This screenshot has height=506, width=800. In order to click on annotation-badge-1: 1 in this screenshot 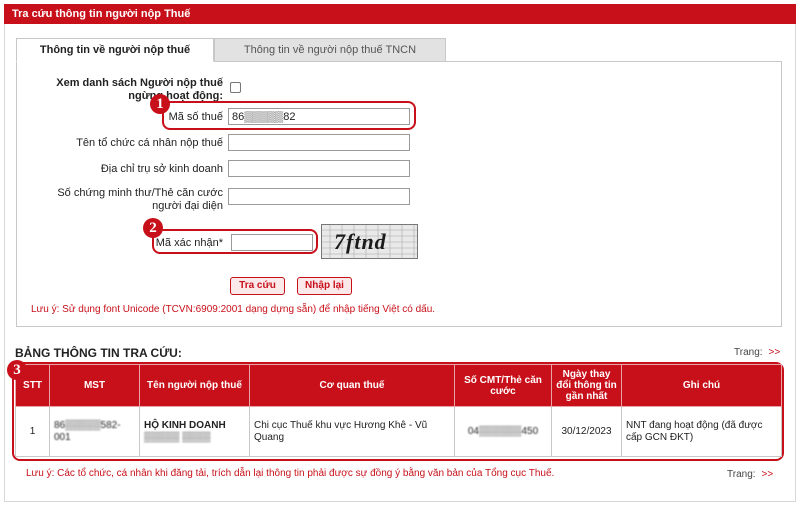, I will do `click(160, 104)`.